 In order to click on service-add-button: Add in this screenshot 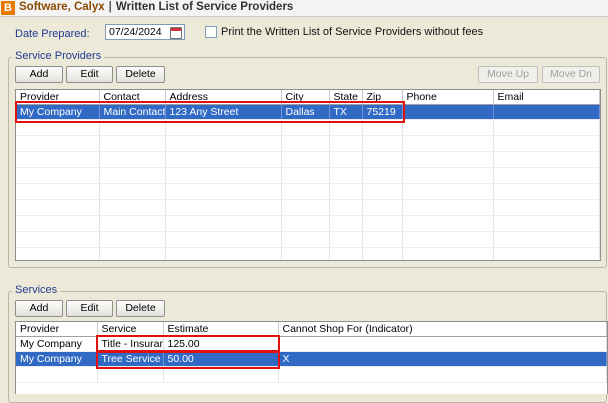, I will do `click(39, 308)`.